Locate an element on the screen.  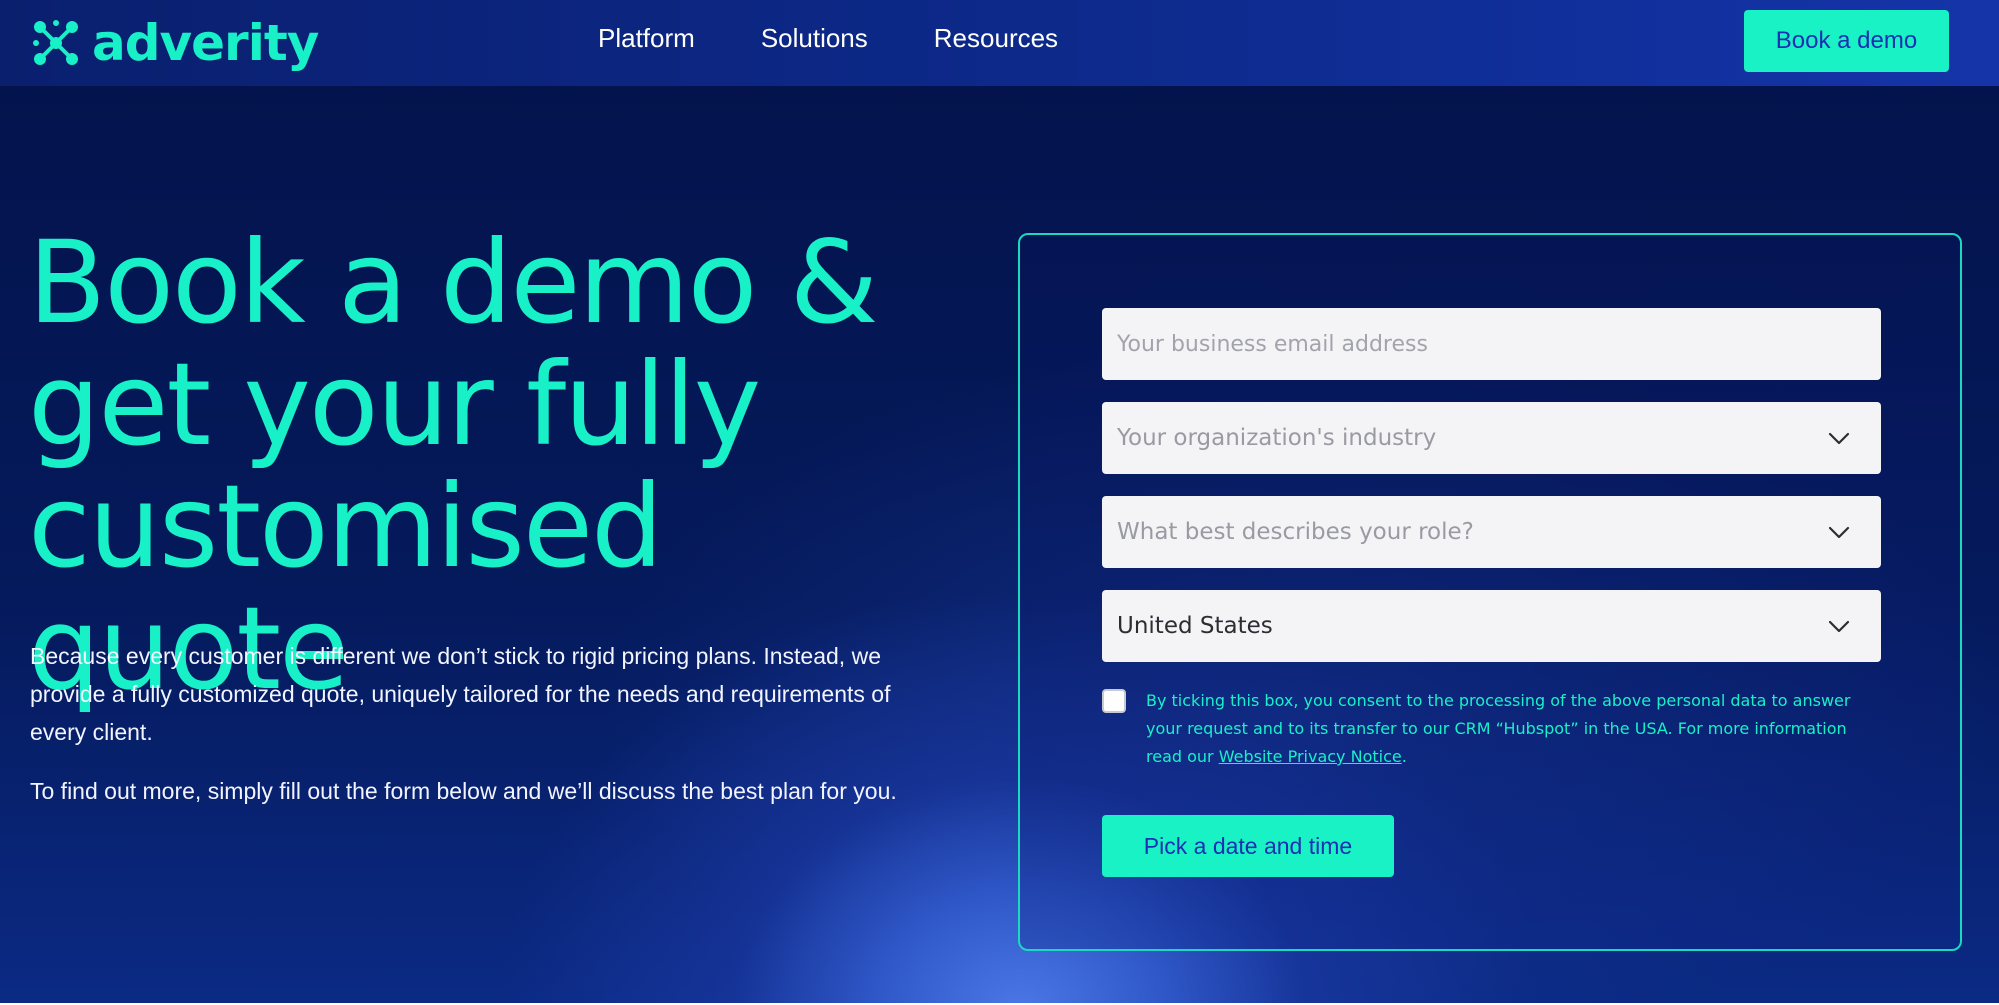
logo-wordmark: adverity is located at coordinates (205, 43).